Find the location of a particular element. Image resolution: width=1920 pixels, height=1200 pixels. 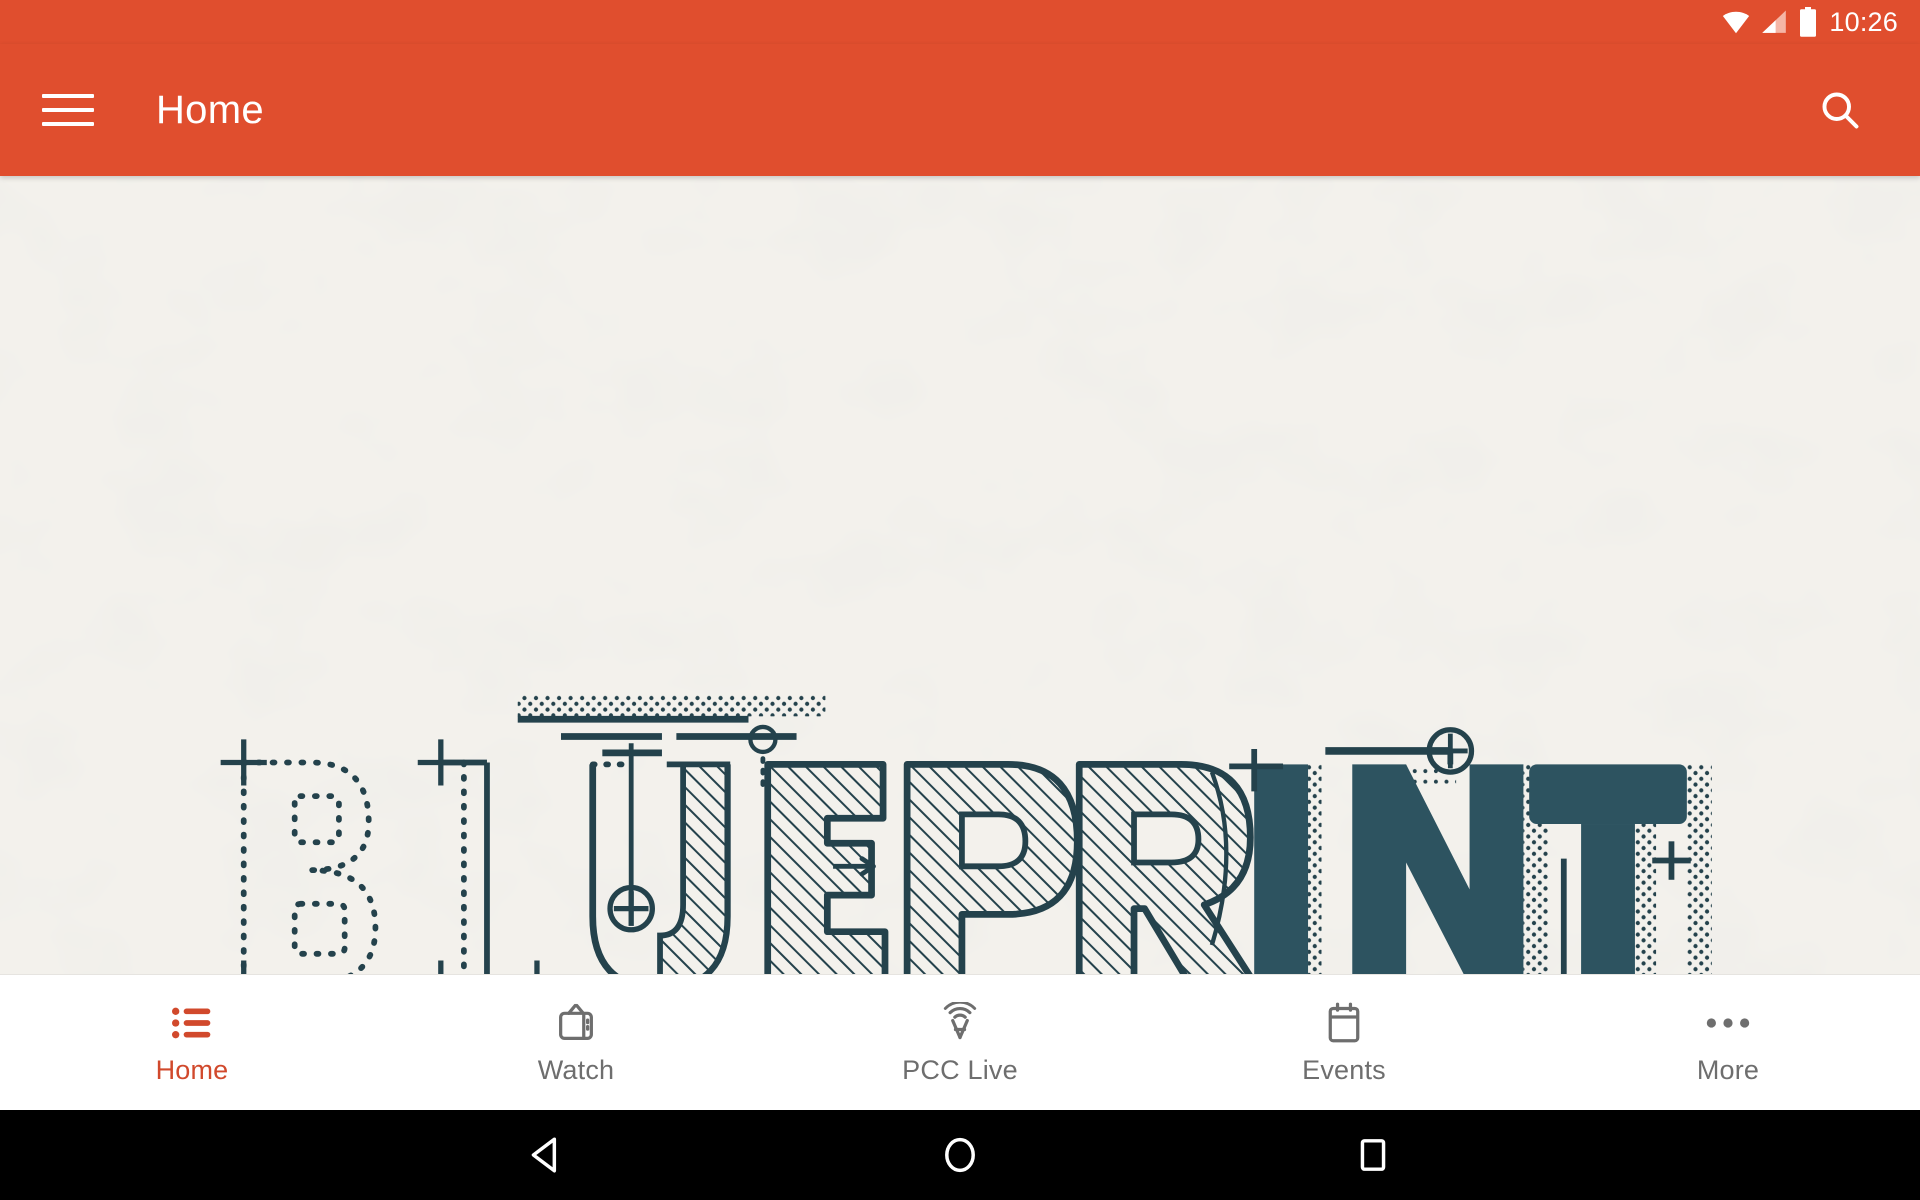

triangle-back-icon is located at coordinates (543, 1155).